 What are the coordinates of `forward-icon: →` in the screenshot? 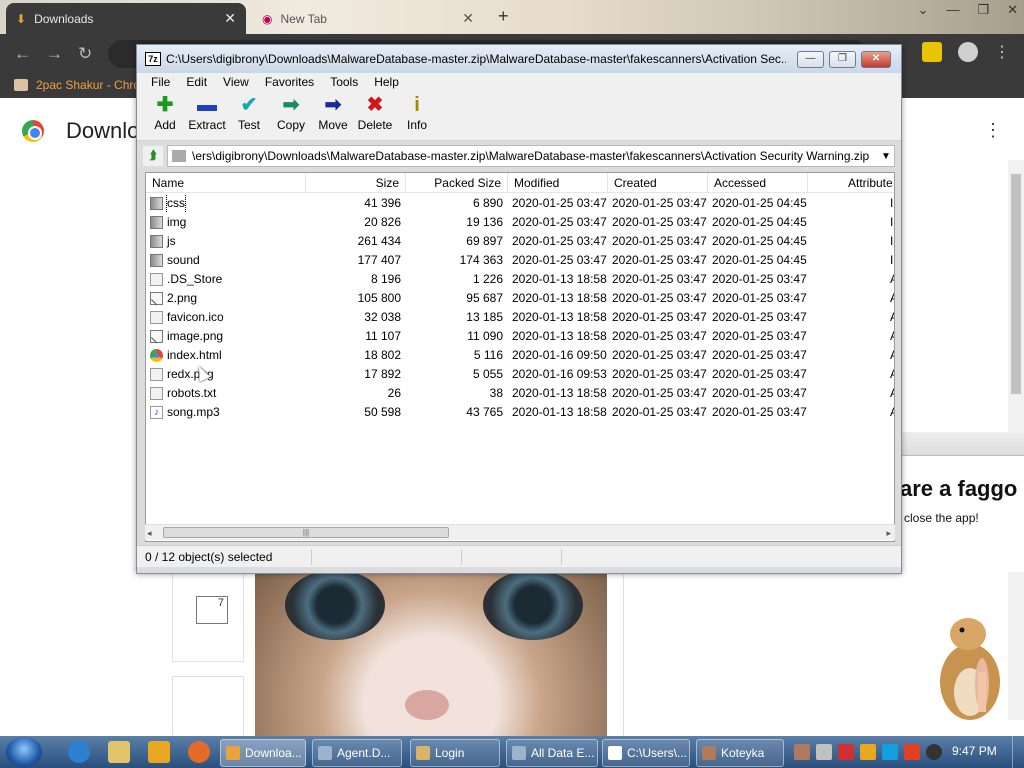 It's located at (54, 54).